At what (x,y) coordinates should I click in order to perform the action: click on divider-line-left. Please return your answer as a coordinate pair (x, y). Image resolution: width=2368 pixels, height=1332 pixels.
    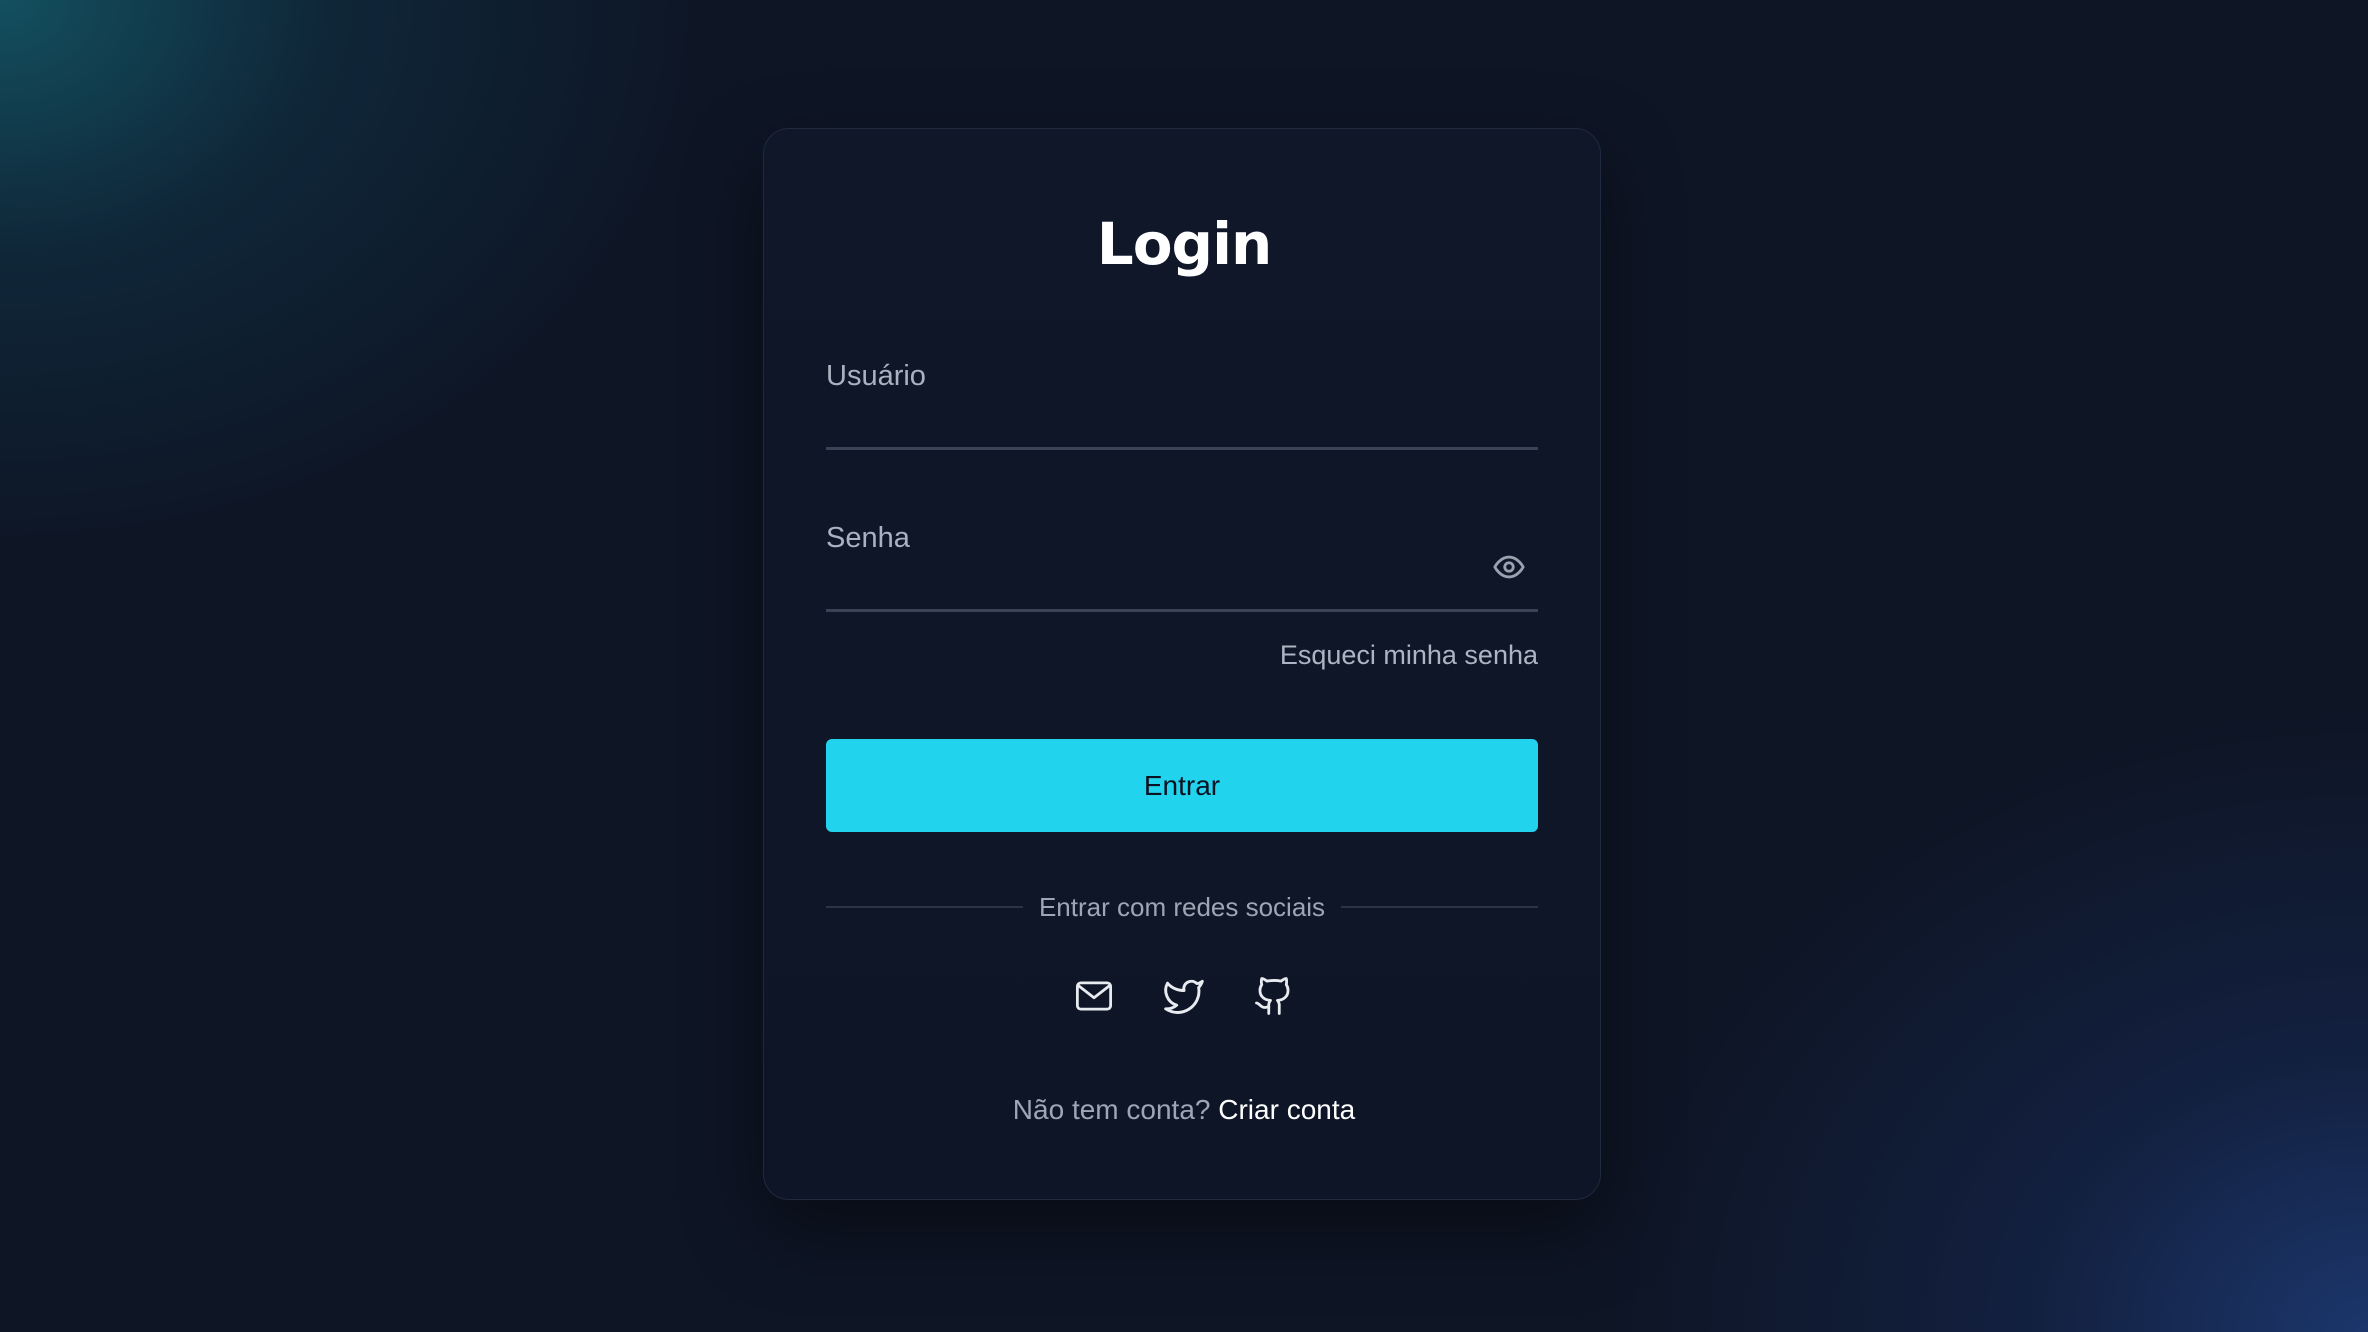
    Looking at the image, I should click on (924, 907).